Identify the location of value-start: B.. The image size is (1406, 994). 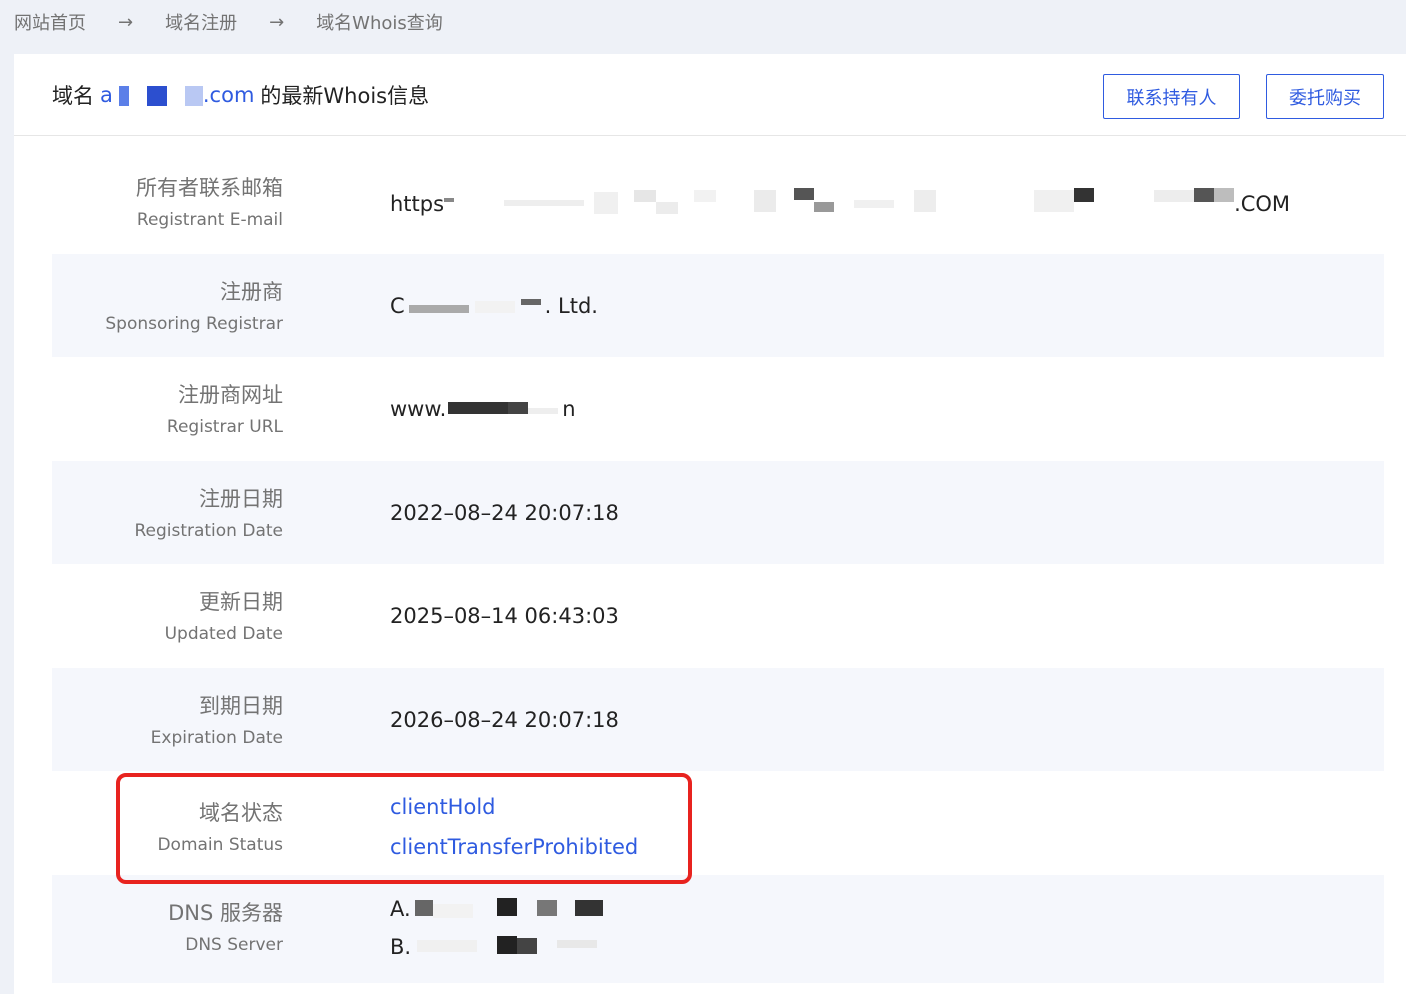
(401, 946).